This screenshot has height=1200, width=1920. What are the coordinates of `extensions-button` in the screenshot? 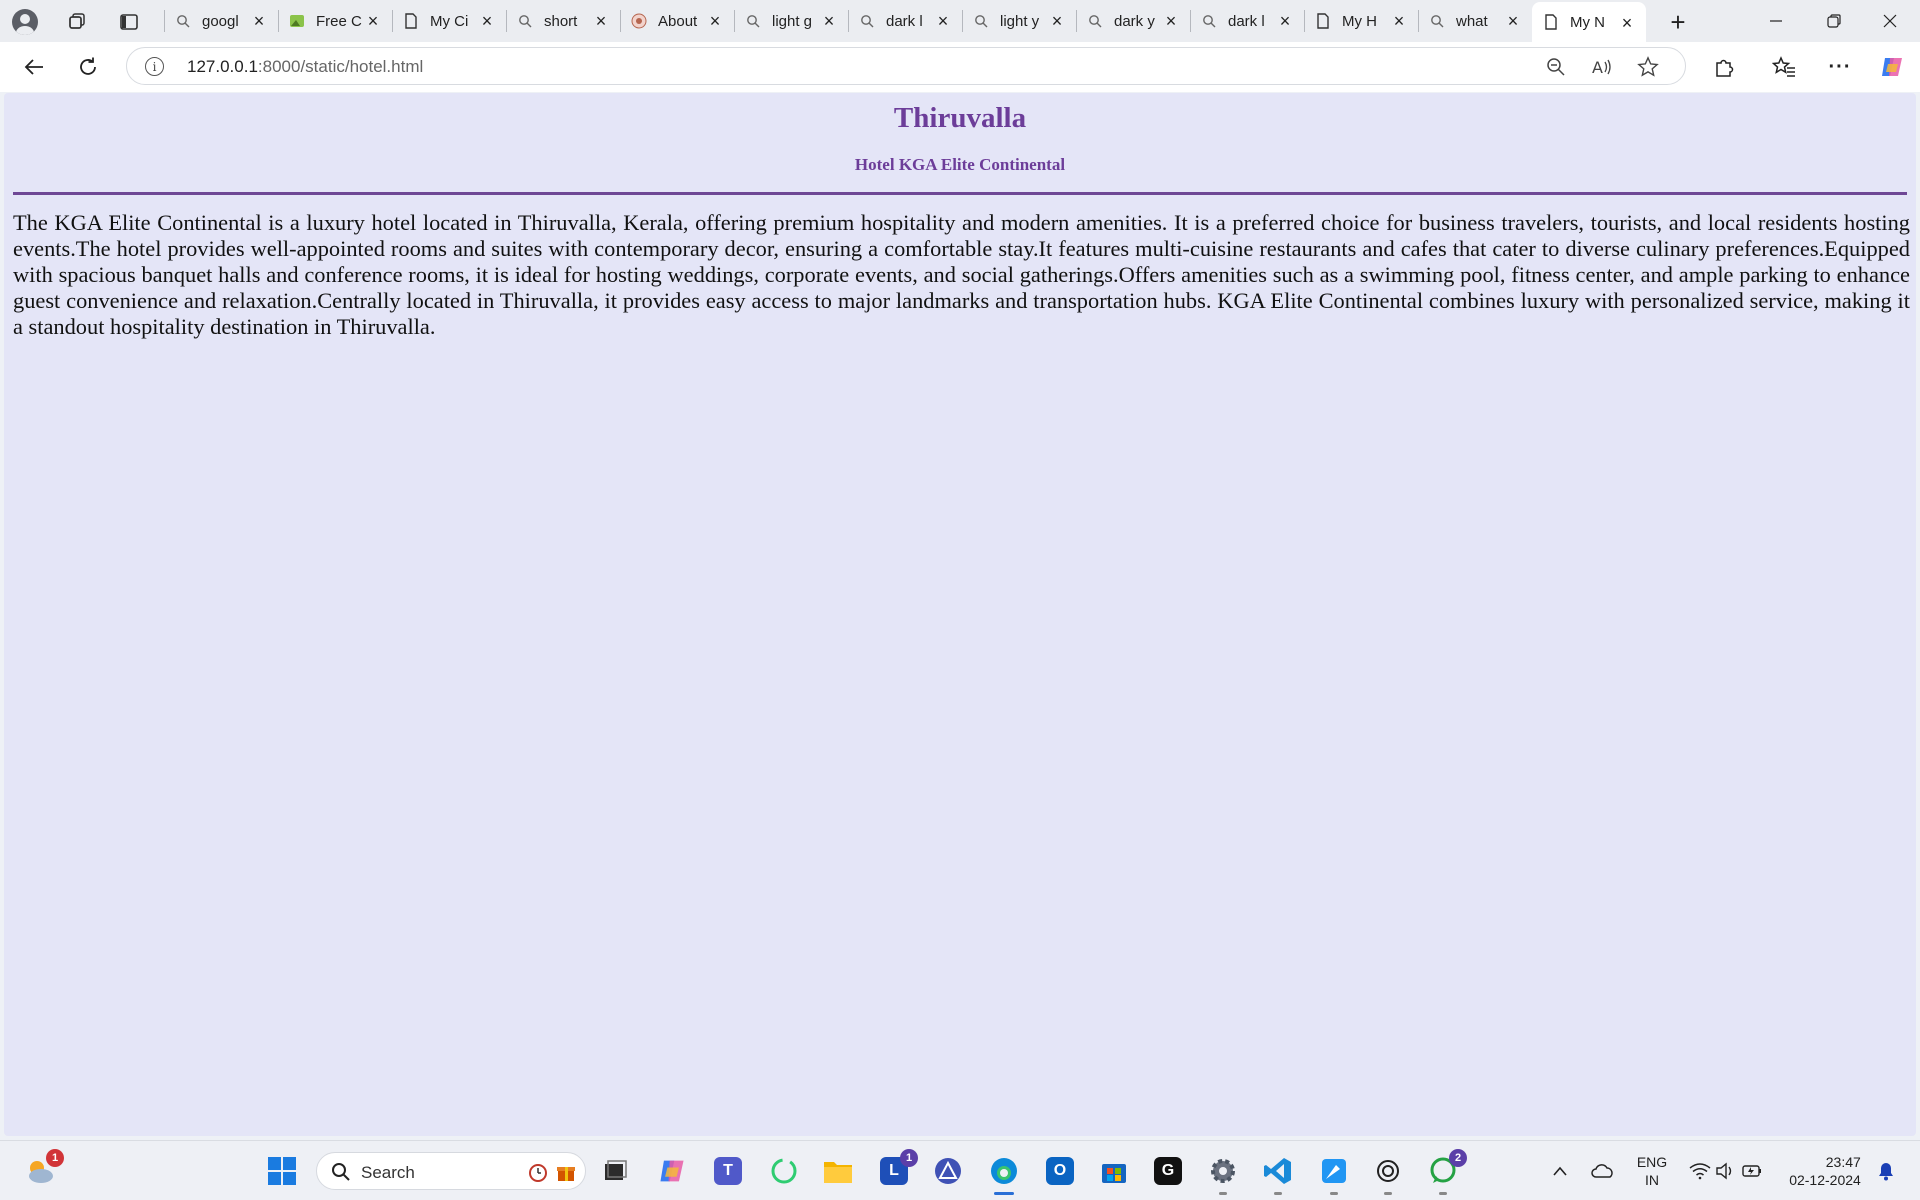 It's located at (1724, 67).